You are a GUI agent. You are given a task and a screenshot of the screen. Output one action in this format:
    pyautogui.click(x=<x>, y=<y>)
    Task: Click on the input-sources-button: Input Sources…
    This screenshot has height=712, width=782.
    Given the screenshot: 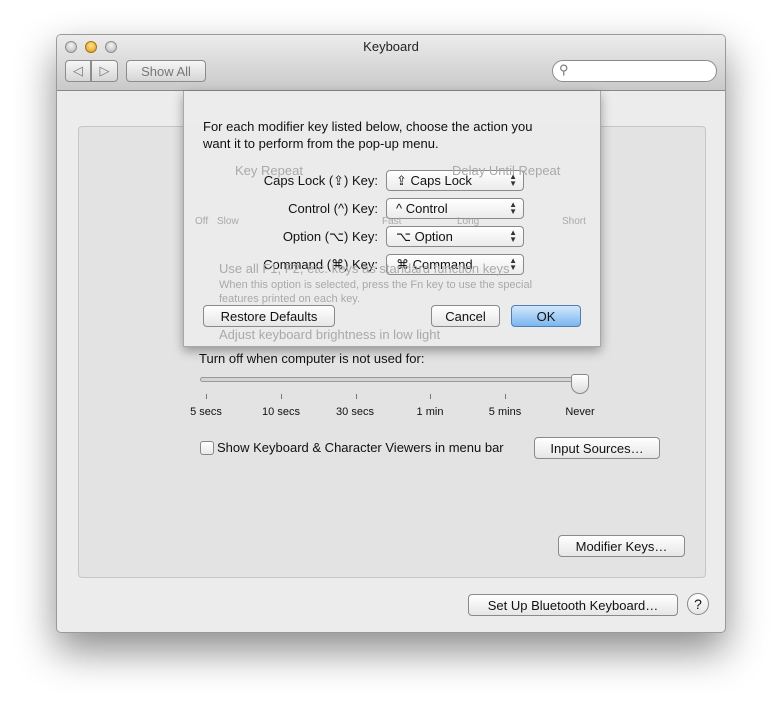 What is the action you would take?
    pyautogui.click(x=597, y=448)
    